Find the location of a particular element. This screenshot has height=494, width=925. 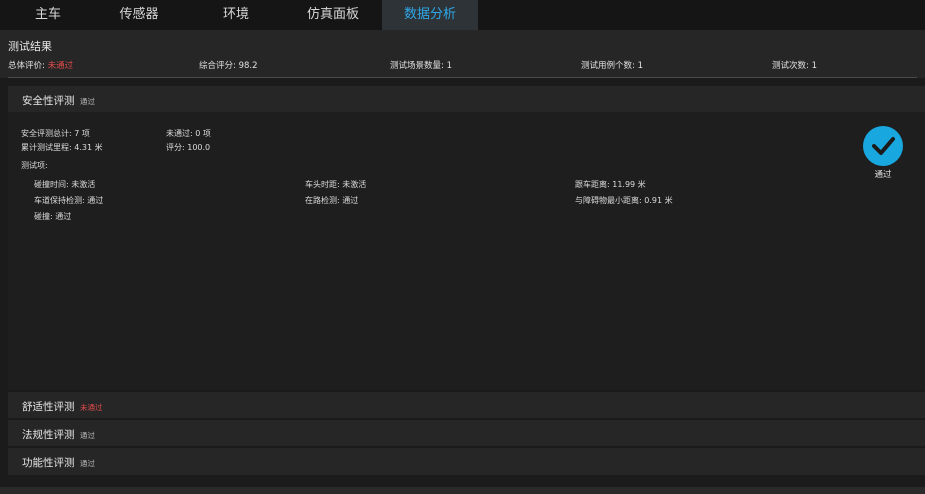

scenario-count: 测试场景数量: 1 is located at coordinates (421, 66).